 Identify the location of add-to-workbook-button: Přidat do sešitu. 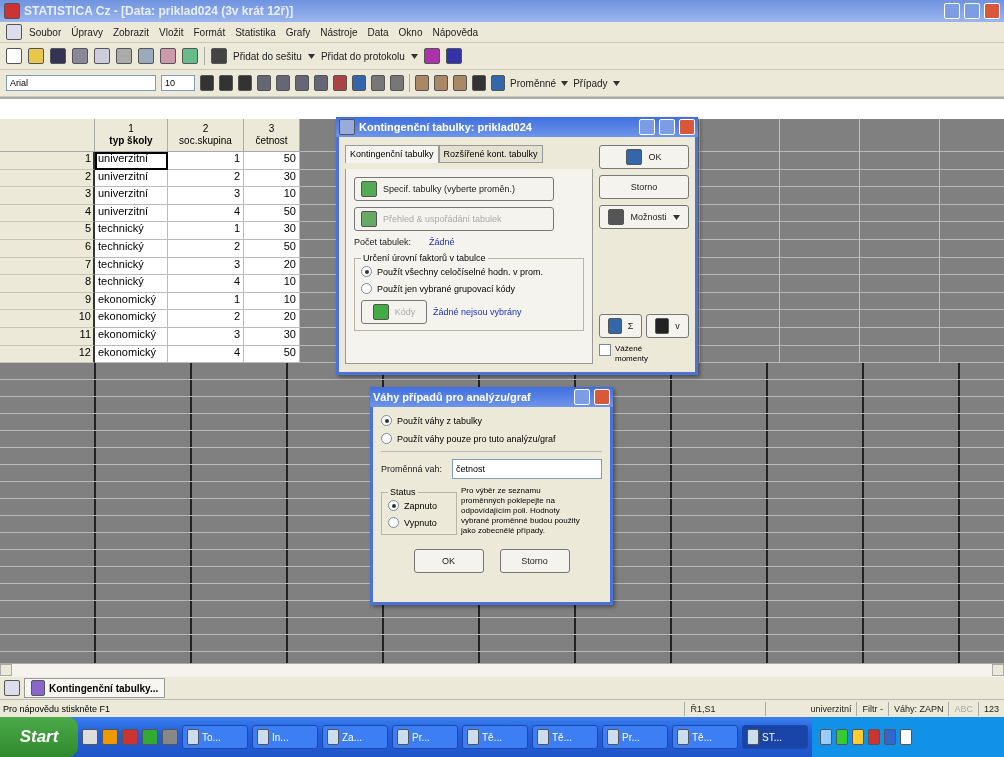
(267, 56).